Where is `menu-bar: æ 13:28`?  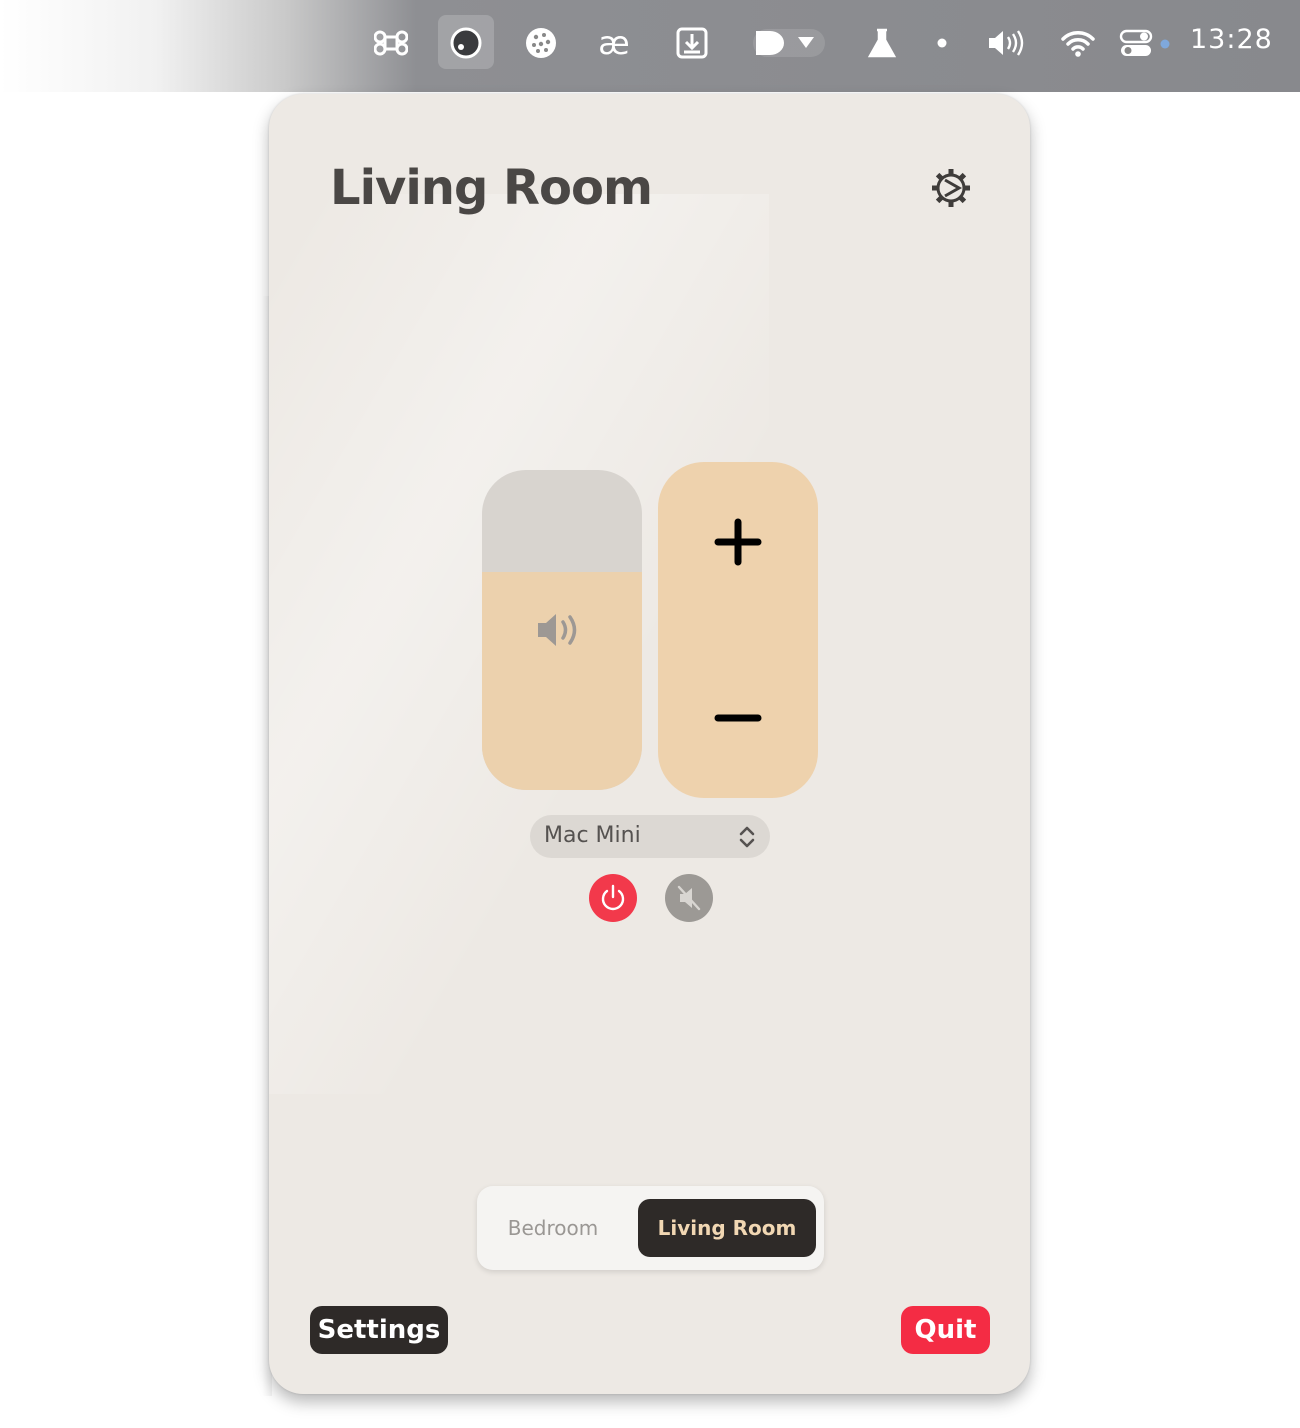
menu-bar: æ 13:28 is located at coordinates (650, 46).